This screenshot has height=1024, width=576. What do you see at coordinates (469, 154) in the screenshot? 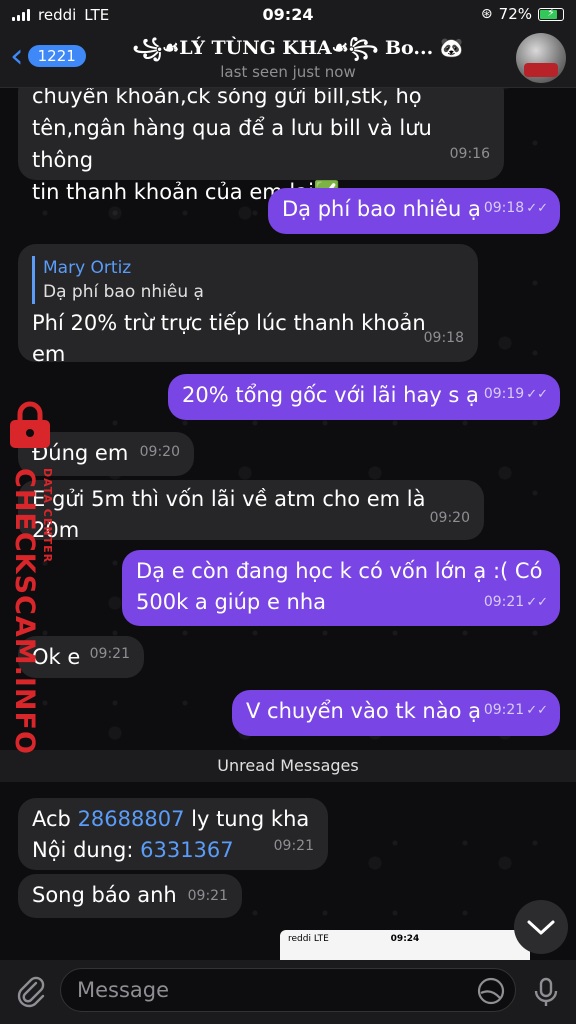
I see `message-time: 09:16` at bounding box center [469, 154].